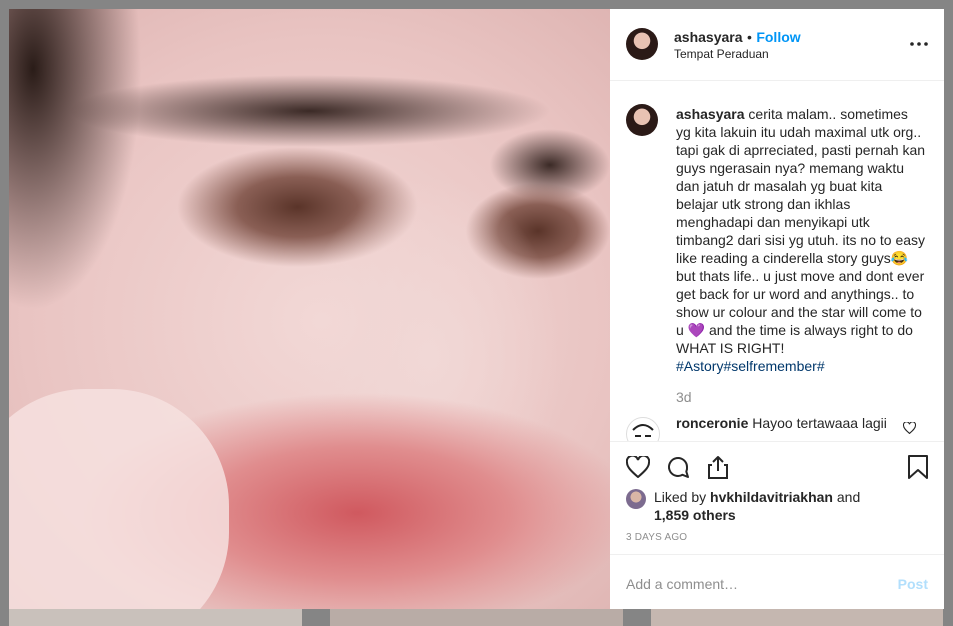  Describe the element at coordinates (636, 499) in the screenshot. I see `liker-avatar` at that location.